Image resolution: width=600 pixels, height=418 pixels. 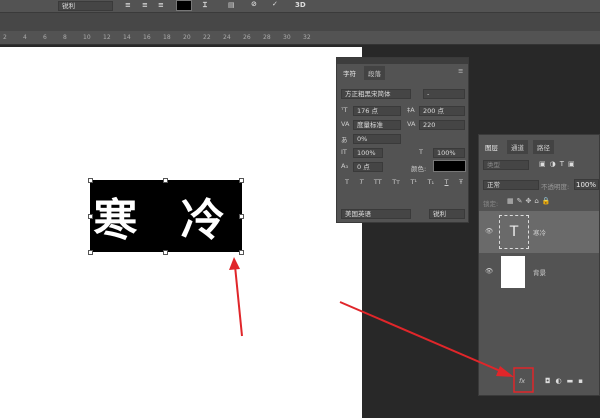 I want to click on highlight-box, so click(x=523, y=380).